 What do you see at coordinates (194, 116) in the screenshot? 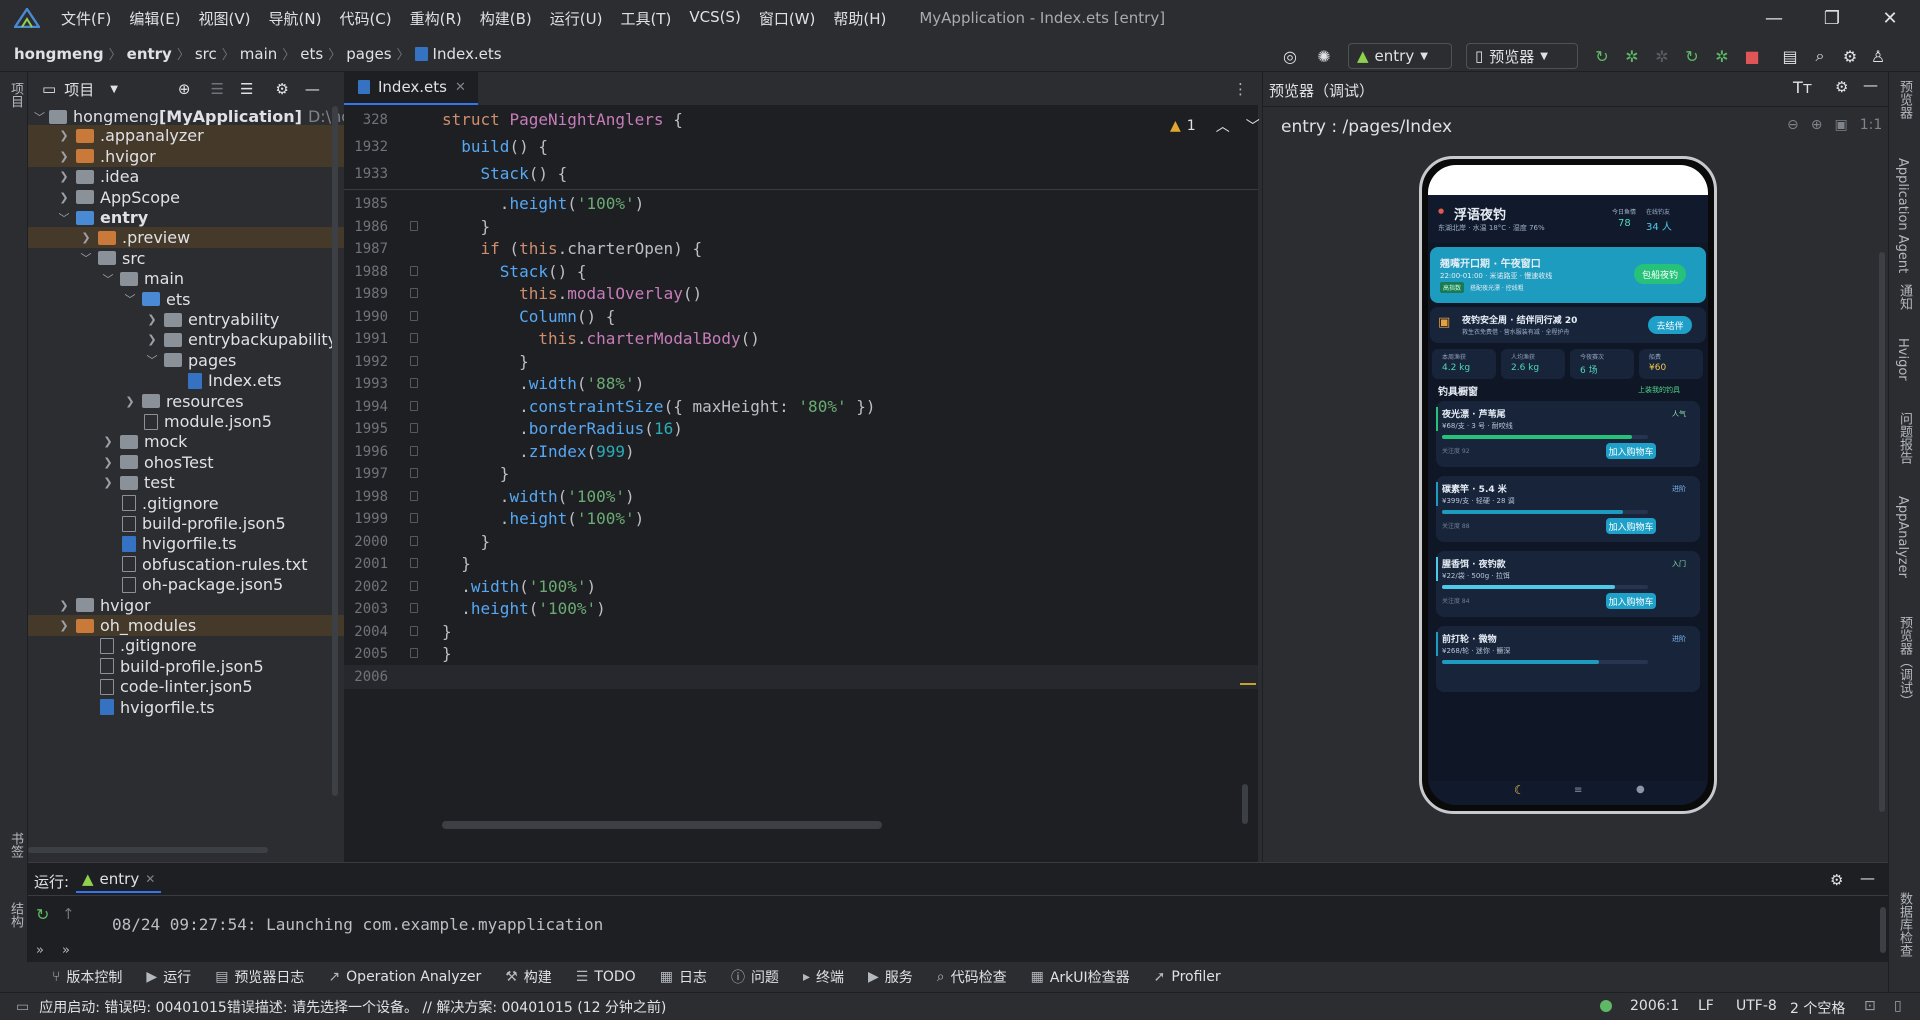
I see `tree-row: ﹀hongmeng [MyApplication]D:\hon` at bounding box center [194, 116].